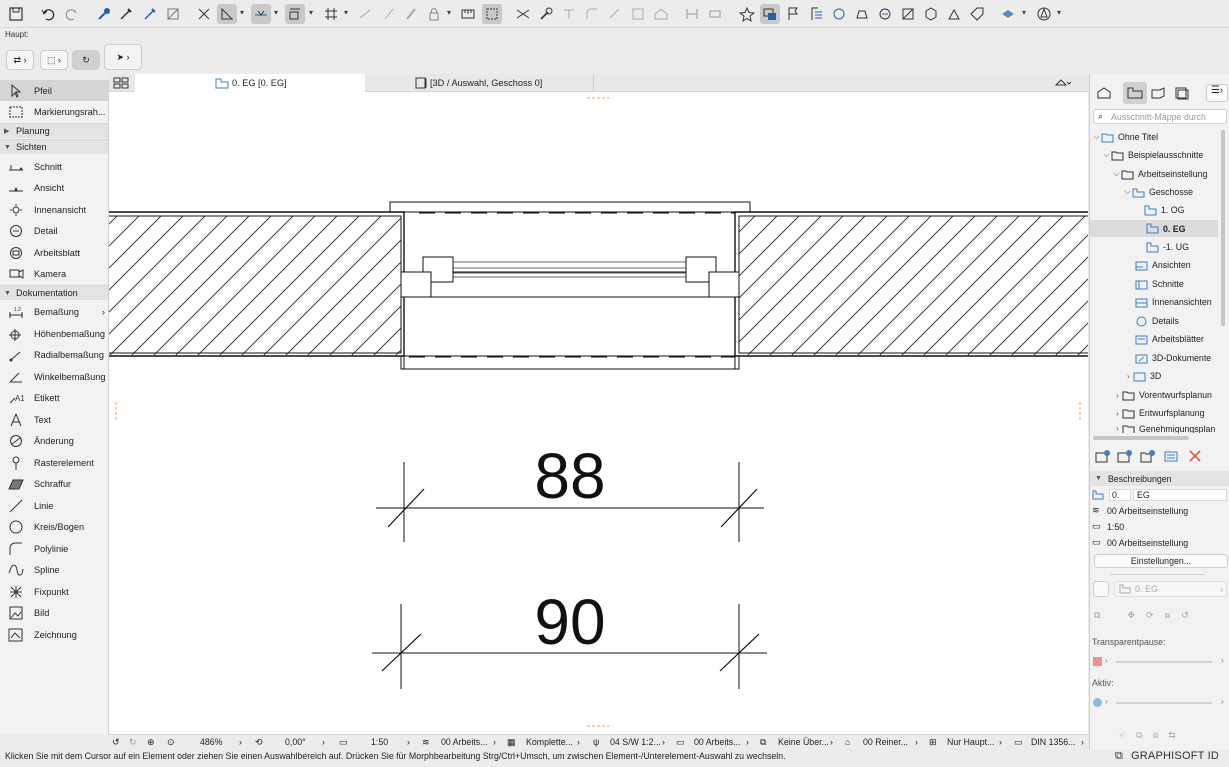 Image resolution: width=1229 pixels, height=767 pixels. Describe the element at coordinates (54, 187) in the screenshot. I see `tool-ansicht: Ansicht` at that location.